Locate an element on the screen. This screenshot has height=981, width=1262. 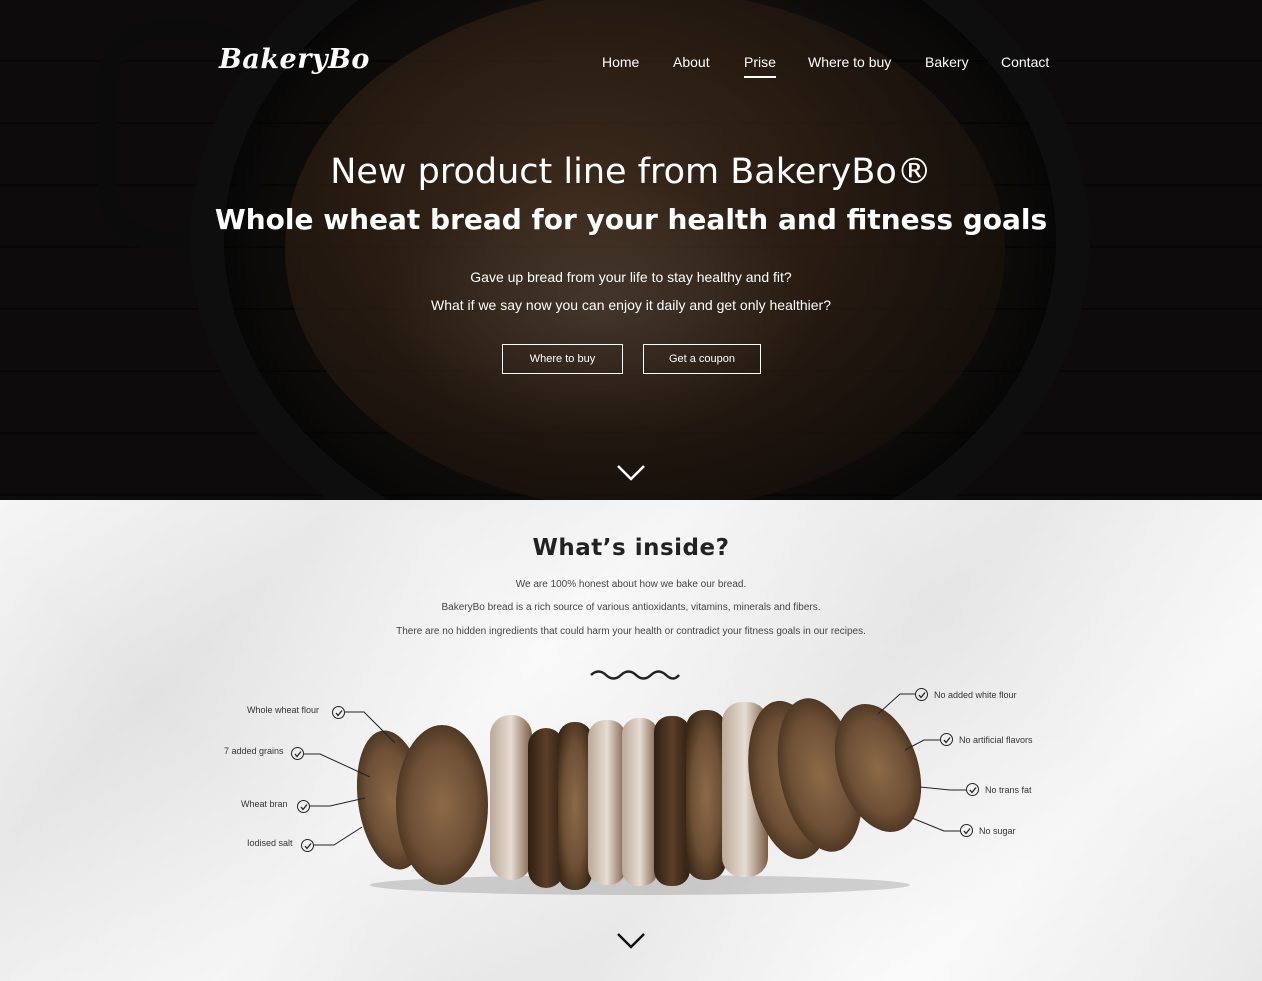
get-coupon-button: Get a coupon is located at coordinates (702, 359).